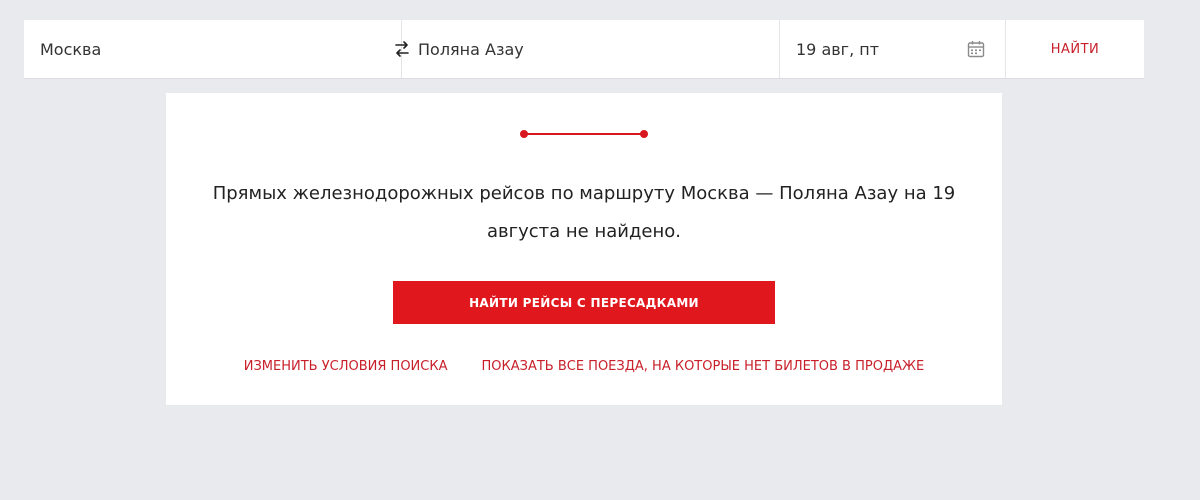 Image resolution: width=1200 pixels, height=500 pixels. What do you see at coordinates (213, 49) in the screenshot?
I see `from-field: Москва` at bounding box center [213, 49].